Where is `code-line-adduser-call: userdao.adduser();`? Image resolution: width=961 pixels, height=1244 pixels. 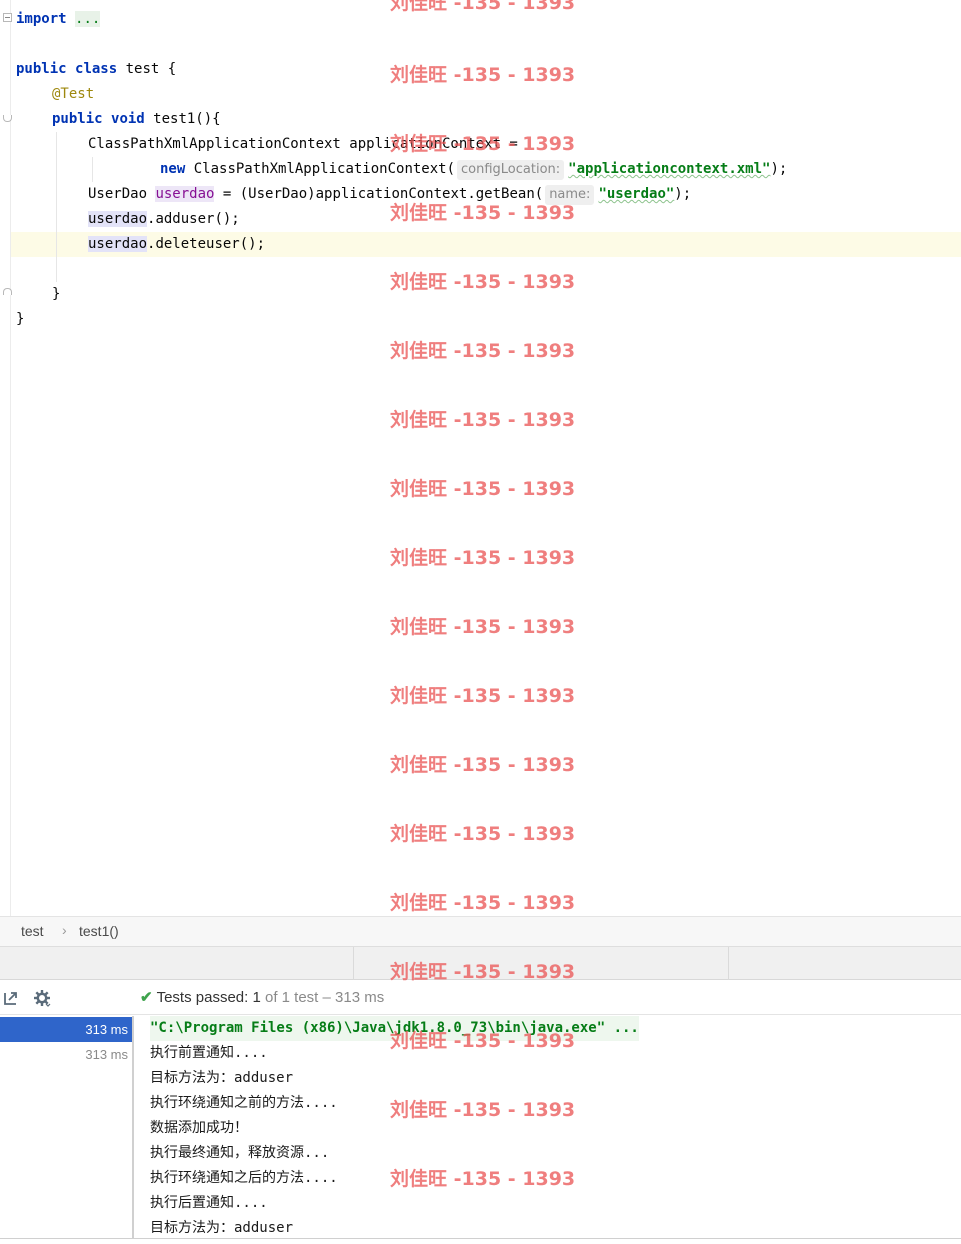 code-line-adduser-call: userdao.adduser(); is located at coordinates (164, 219).